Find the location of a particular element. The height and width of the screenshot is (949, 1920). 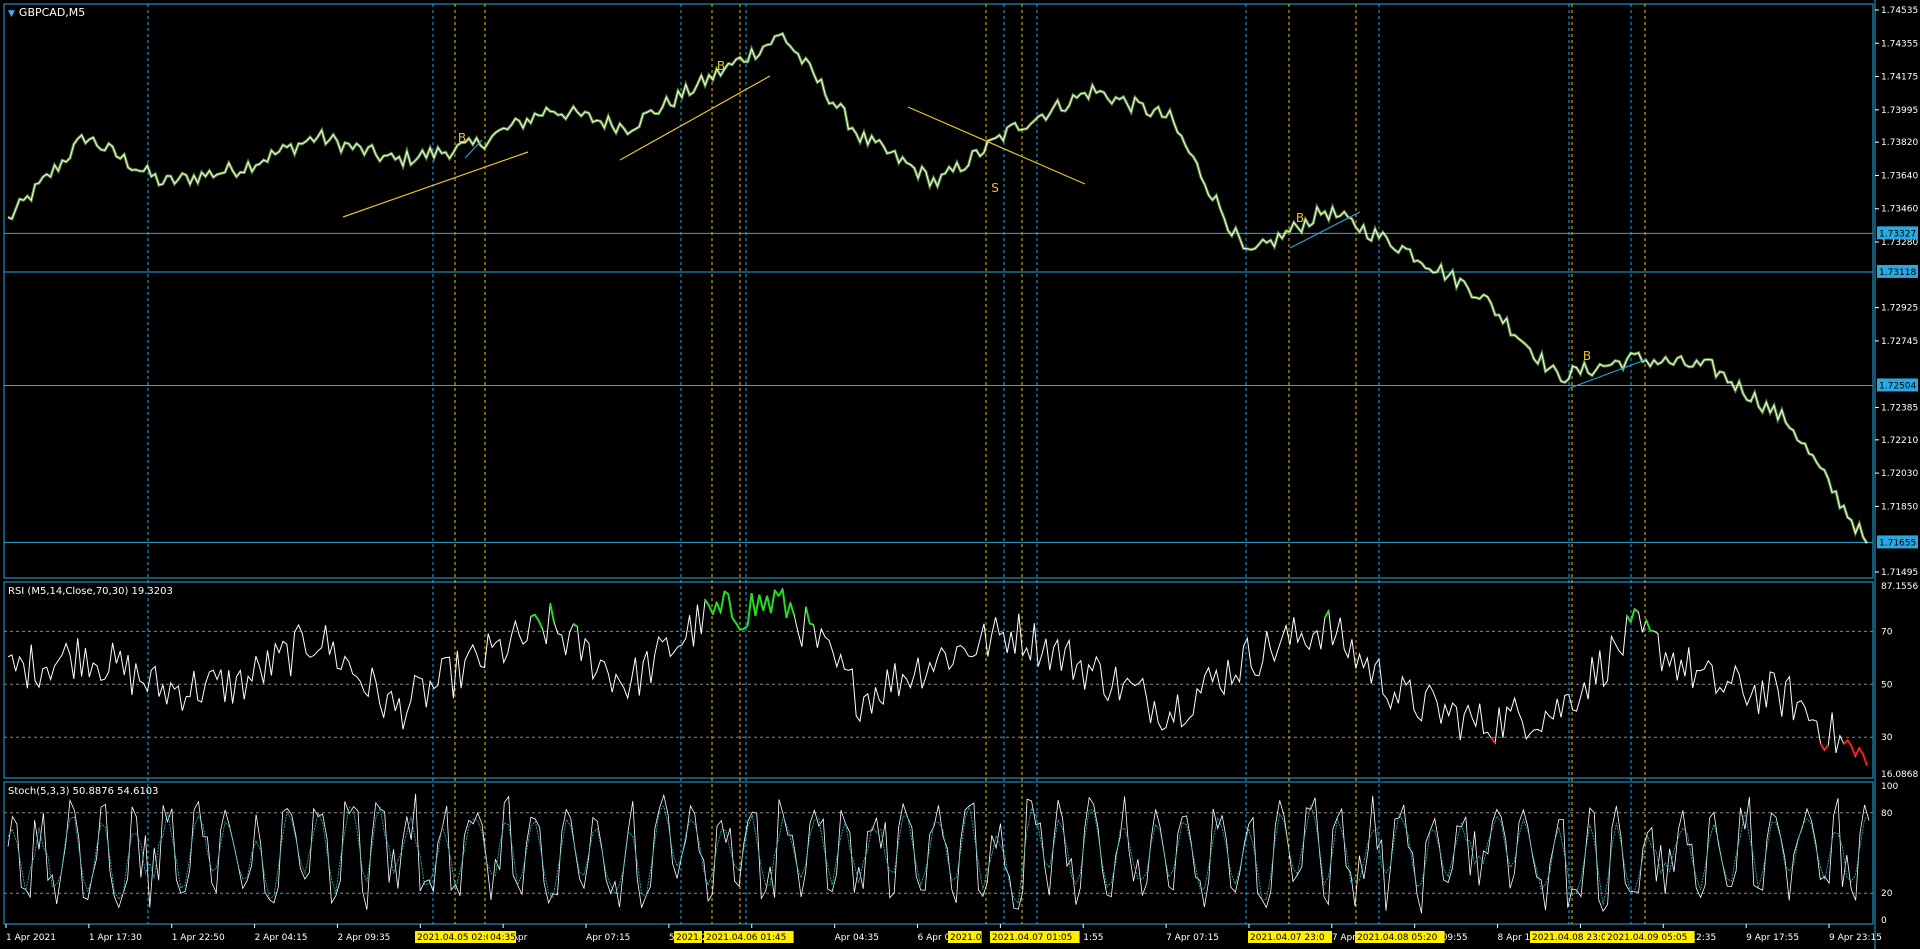

price-tick-label: 1.73280 is located at coordinates (1899, 243).